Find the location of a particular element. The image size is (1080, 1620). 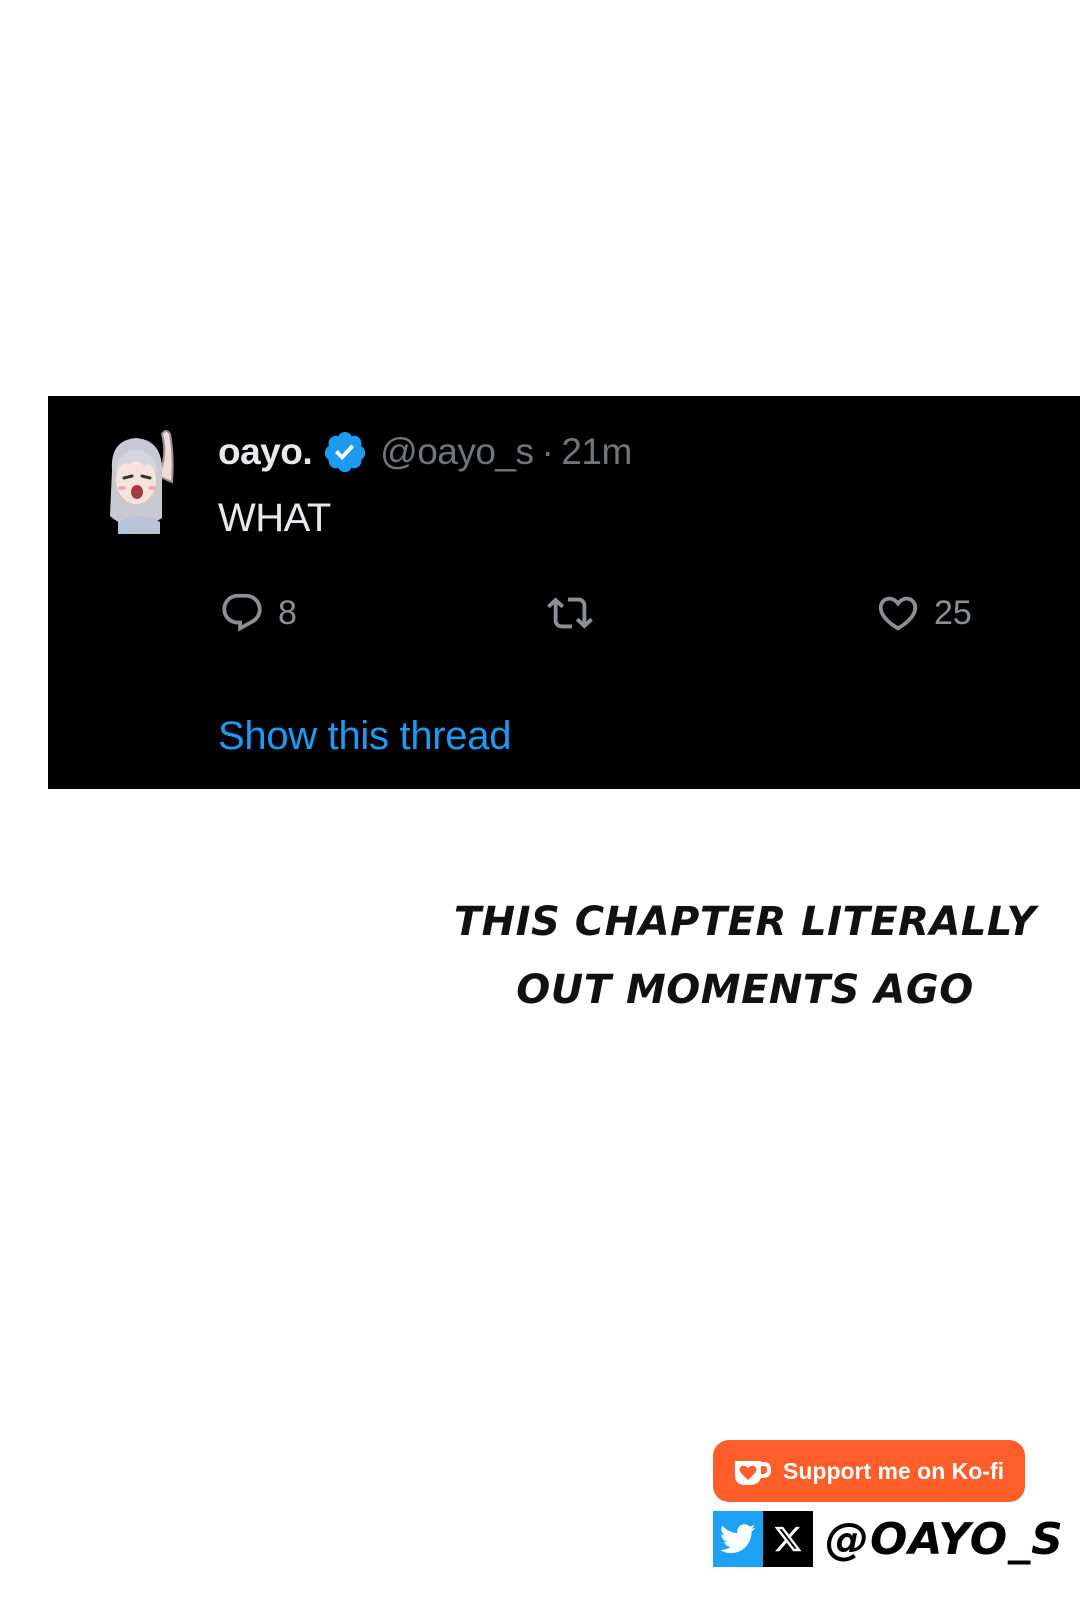

kofi-cup-icon is located at coordinates (751, 1471).